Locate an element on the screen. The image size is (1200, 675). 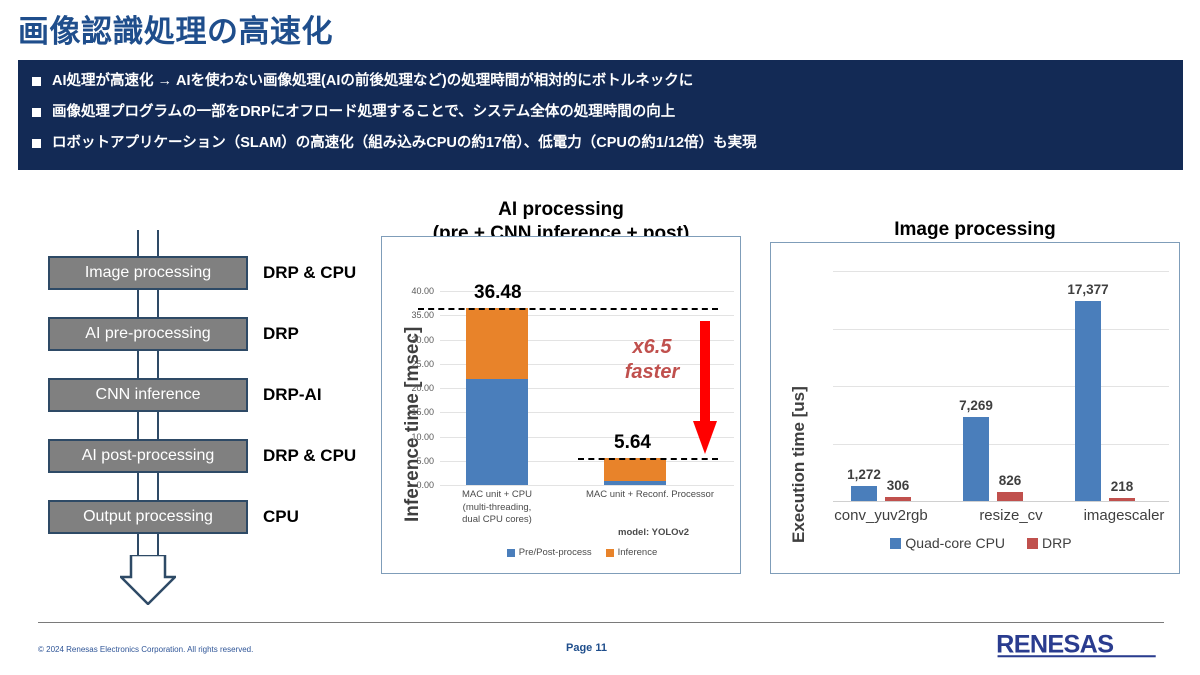
ai-category-label-2: MAC unit + Reconf. Processor is located at coordinates (650, 495).